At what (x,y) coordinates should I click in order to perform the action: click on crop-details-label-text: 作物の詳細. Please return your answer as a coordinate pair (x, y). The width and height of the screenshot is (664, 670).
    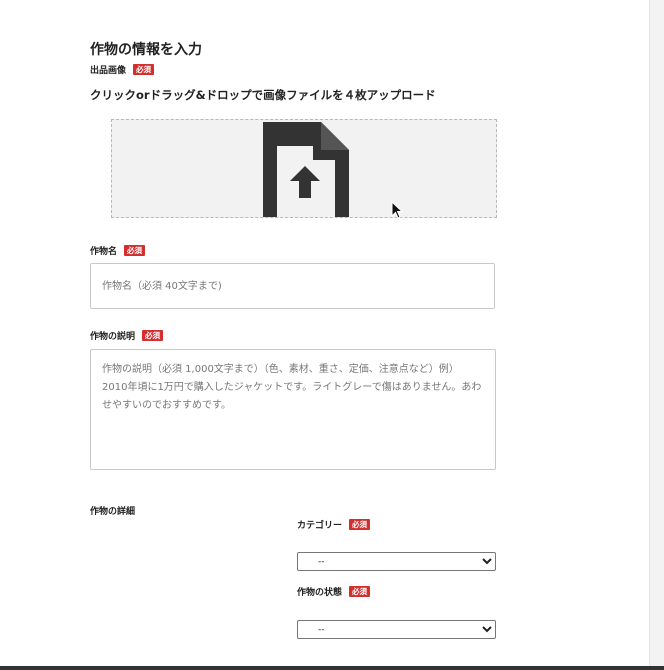
    Looking at the image, I should click on (113, 512).